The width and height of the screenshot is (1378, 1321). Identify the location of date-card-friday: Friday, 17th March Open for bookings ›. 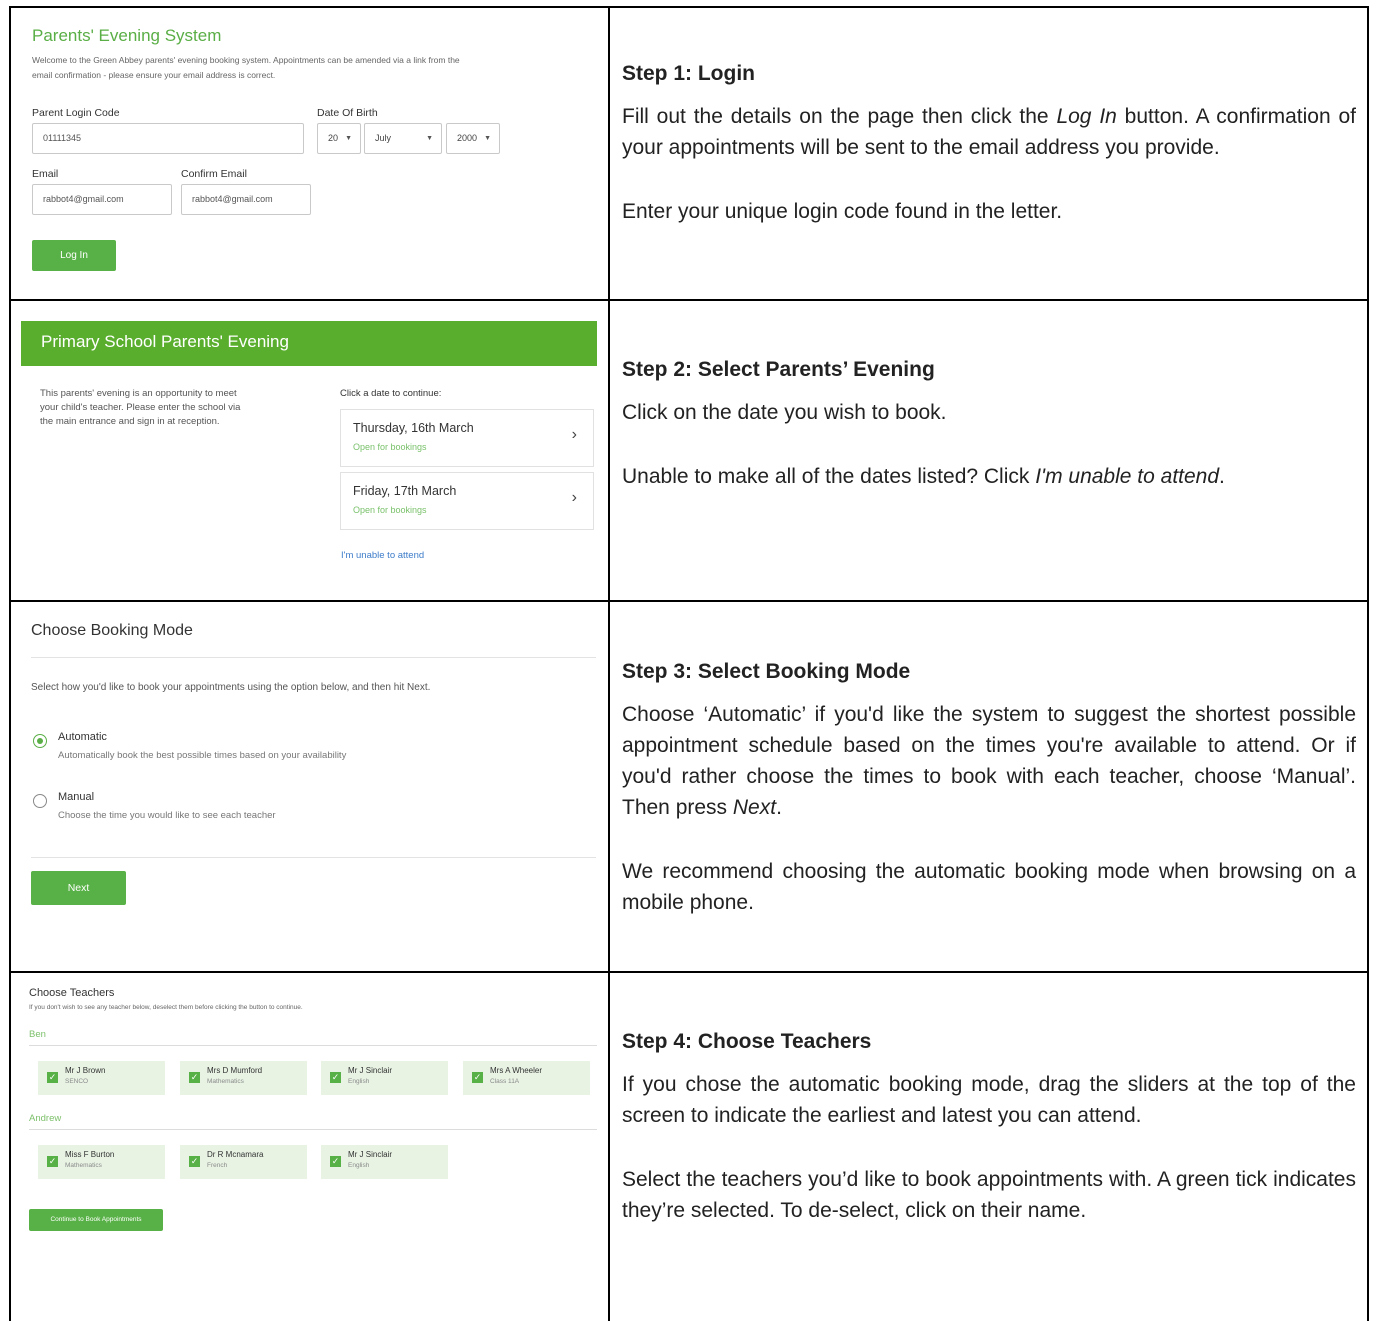
(467, 501).